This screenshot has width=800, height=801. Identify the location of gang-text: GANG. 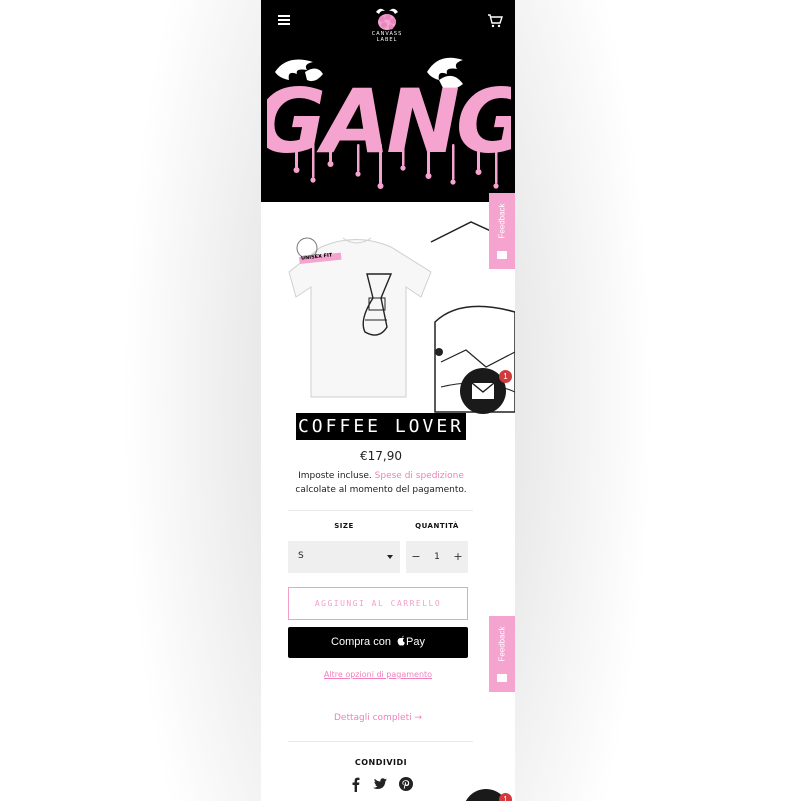
(389, 121).